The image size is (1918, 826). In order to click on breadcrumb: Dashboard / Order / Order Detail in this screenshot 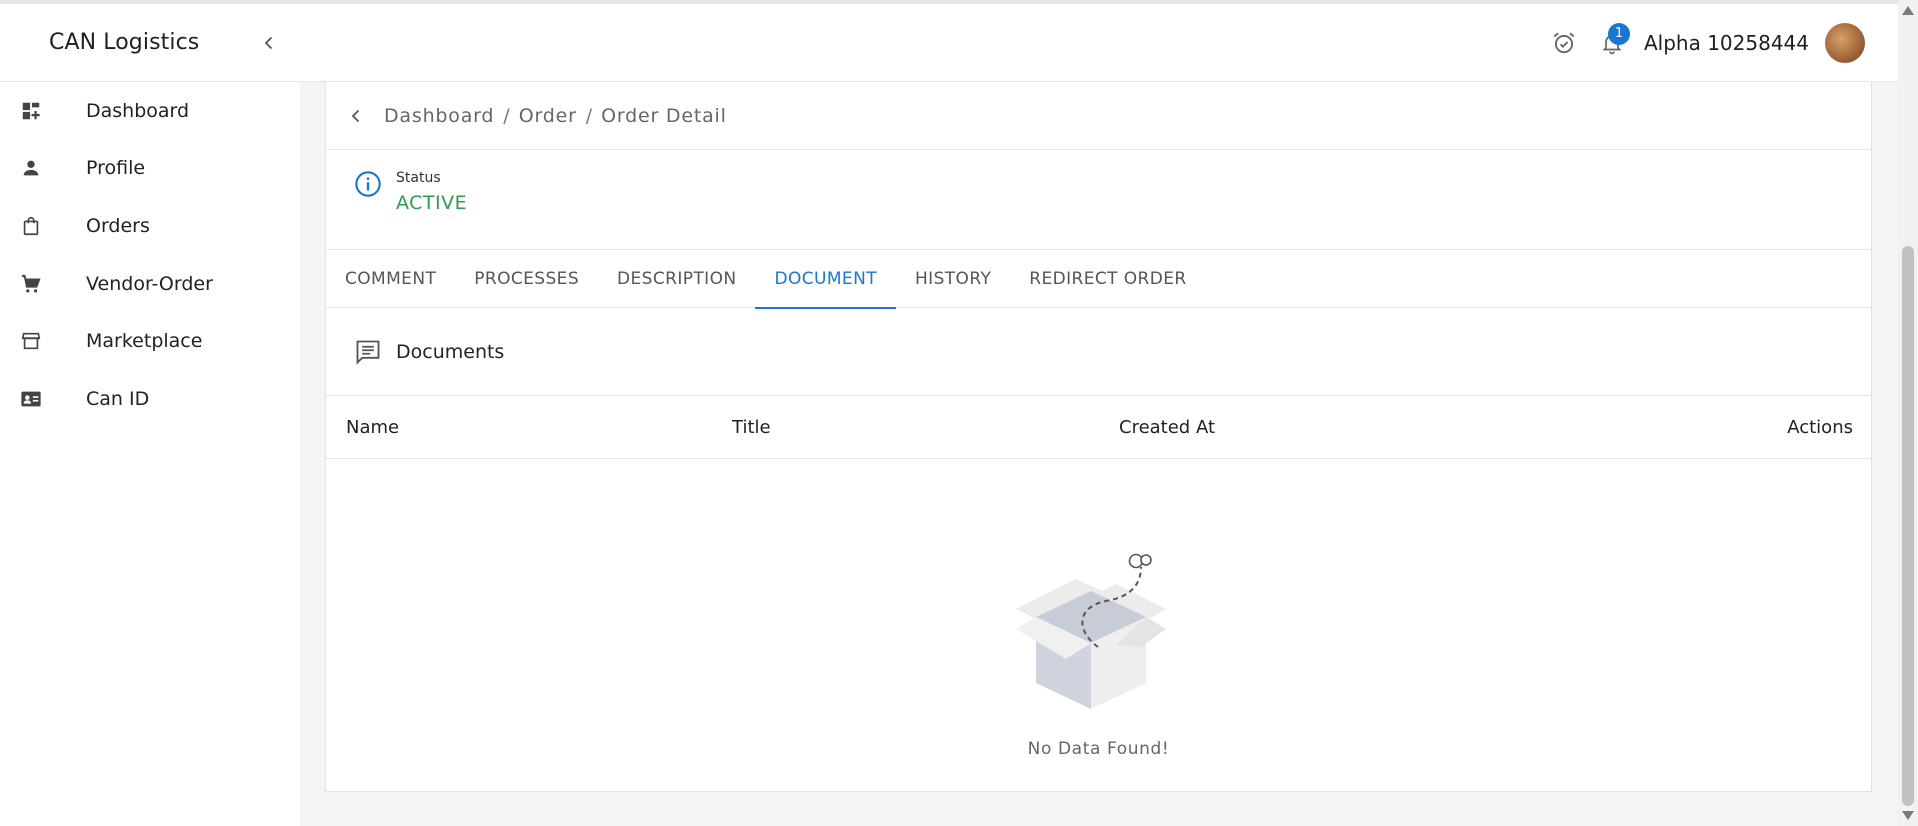, I will do `click(1098, 116)`.